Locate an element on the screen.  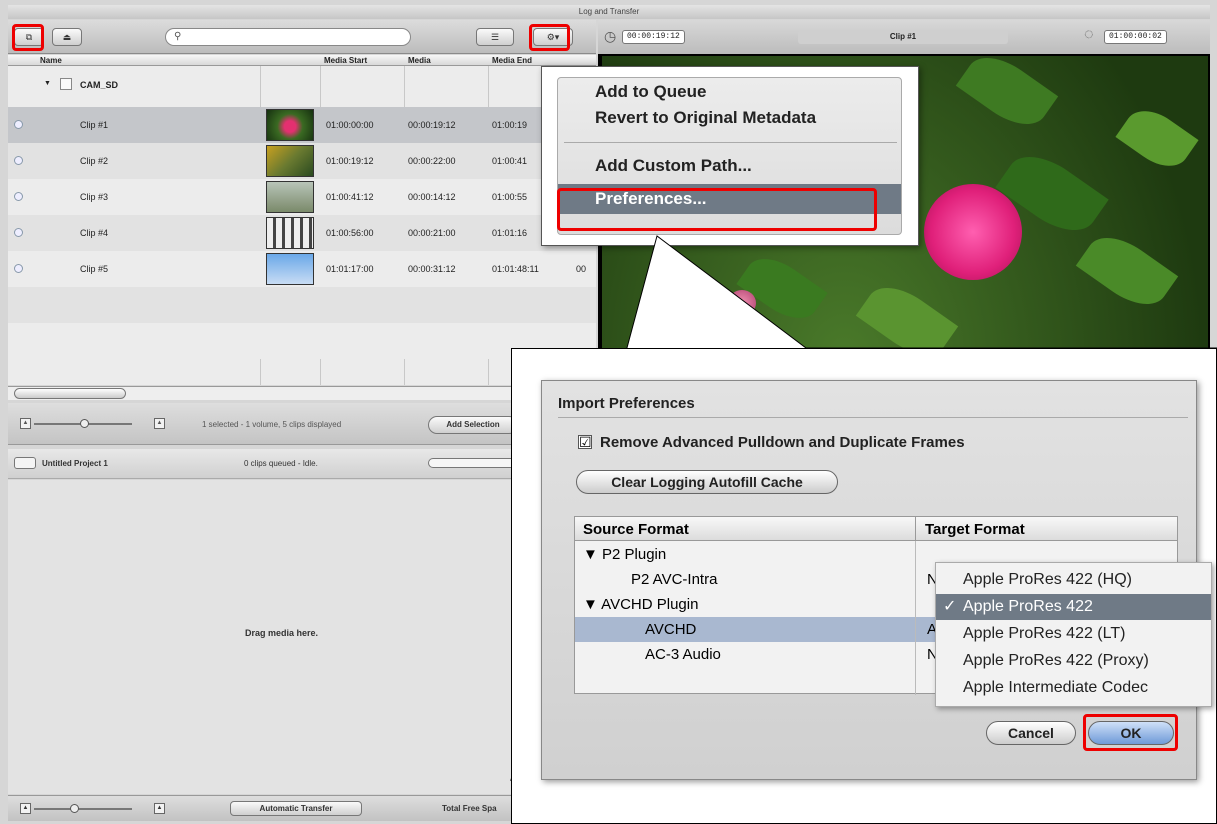
col-target-format: Target Format is located at coordinates (975, 529).